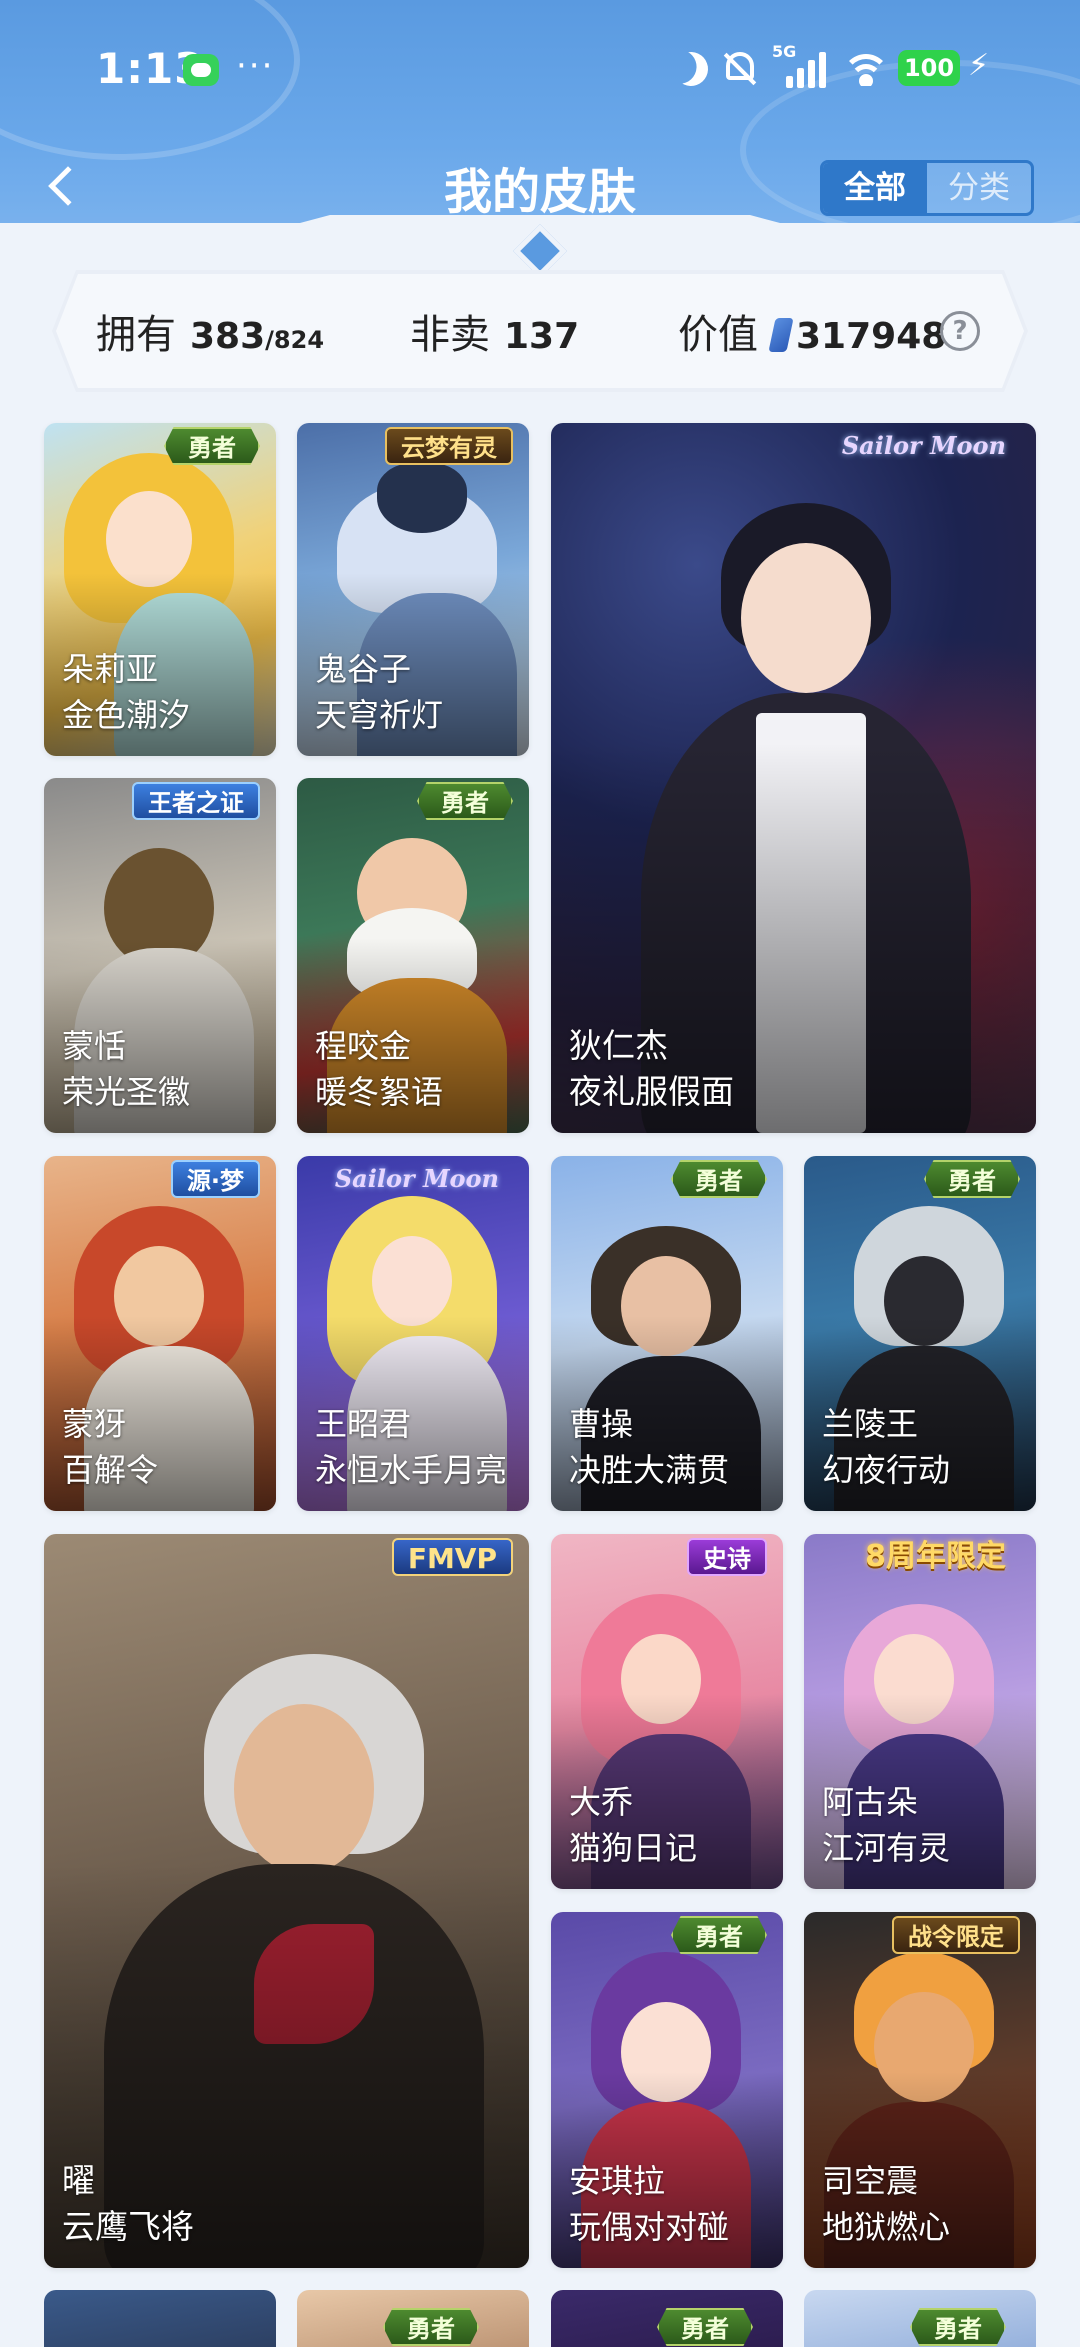  Describe the element at coordinates (601, 1802) in the screenshot. I see `hero-name: 大乔` at that location.